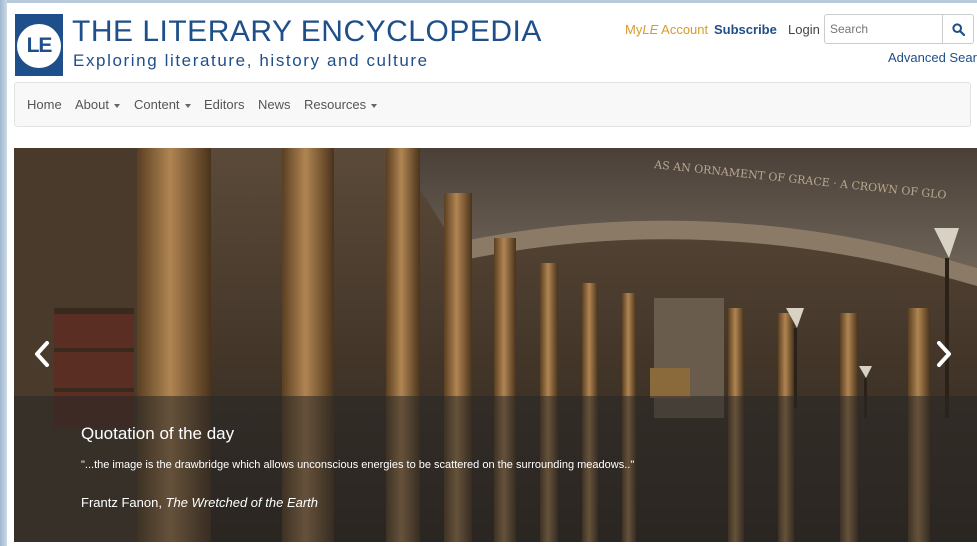  I want to click on search-form, so click(899, 29).